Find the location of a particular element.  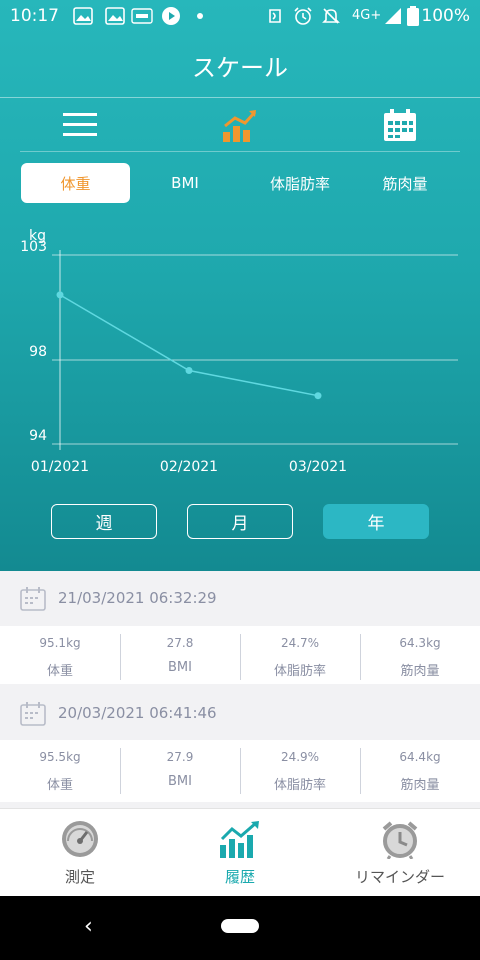

record-weight-cell: 95.5kg 体重 is located at coordinates (60, 771).